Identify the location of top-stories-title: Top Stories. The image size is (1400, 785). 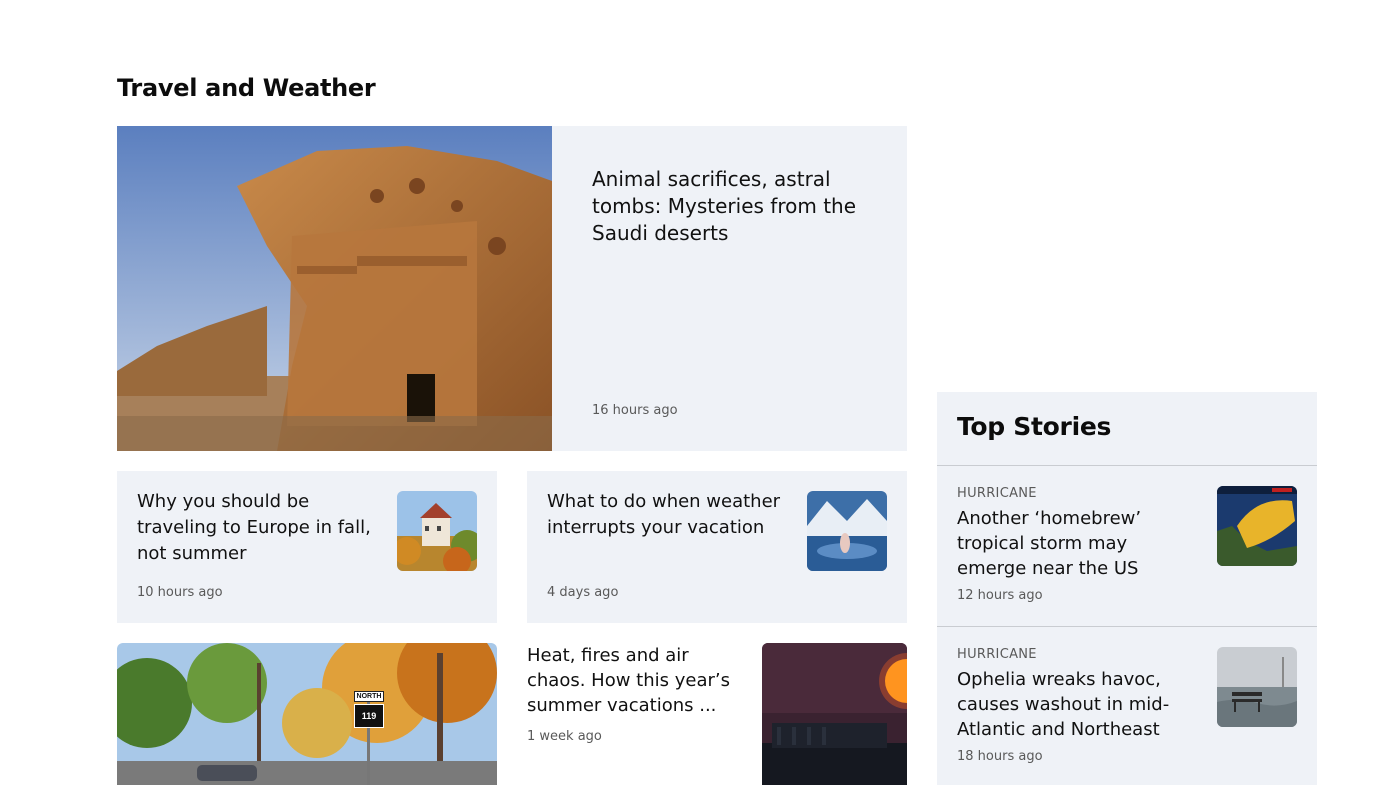
(1034, 426).